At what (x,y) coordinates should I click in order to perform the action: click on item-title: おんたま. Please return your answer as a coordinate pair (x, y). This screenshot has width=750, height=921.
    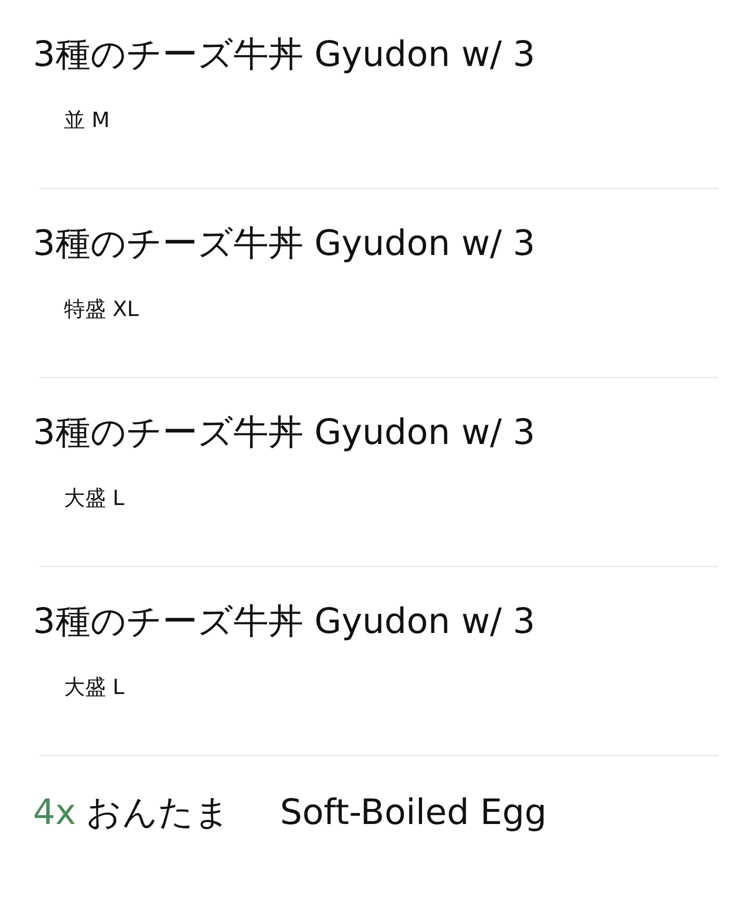
    Looking at the image, I should click on (158, 813).